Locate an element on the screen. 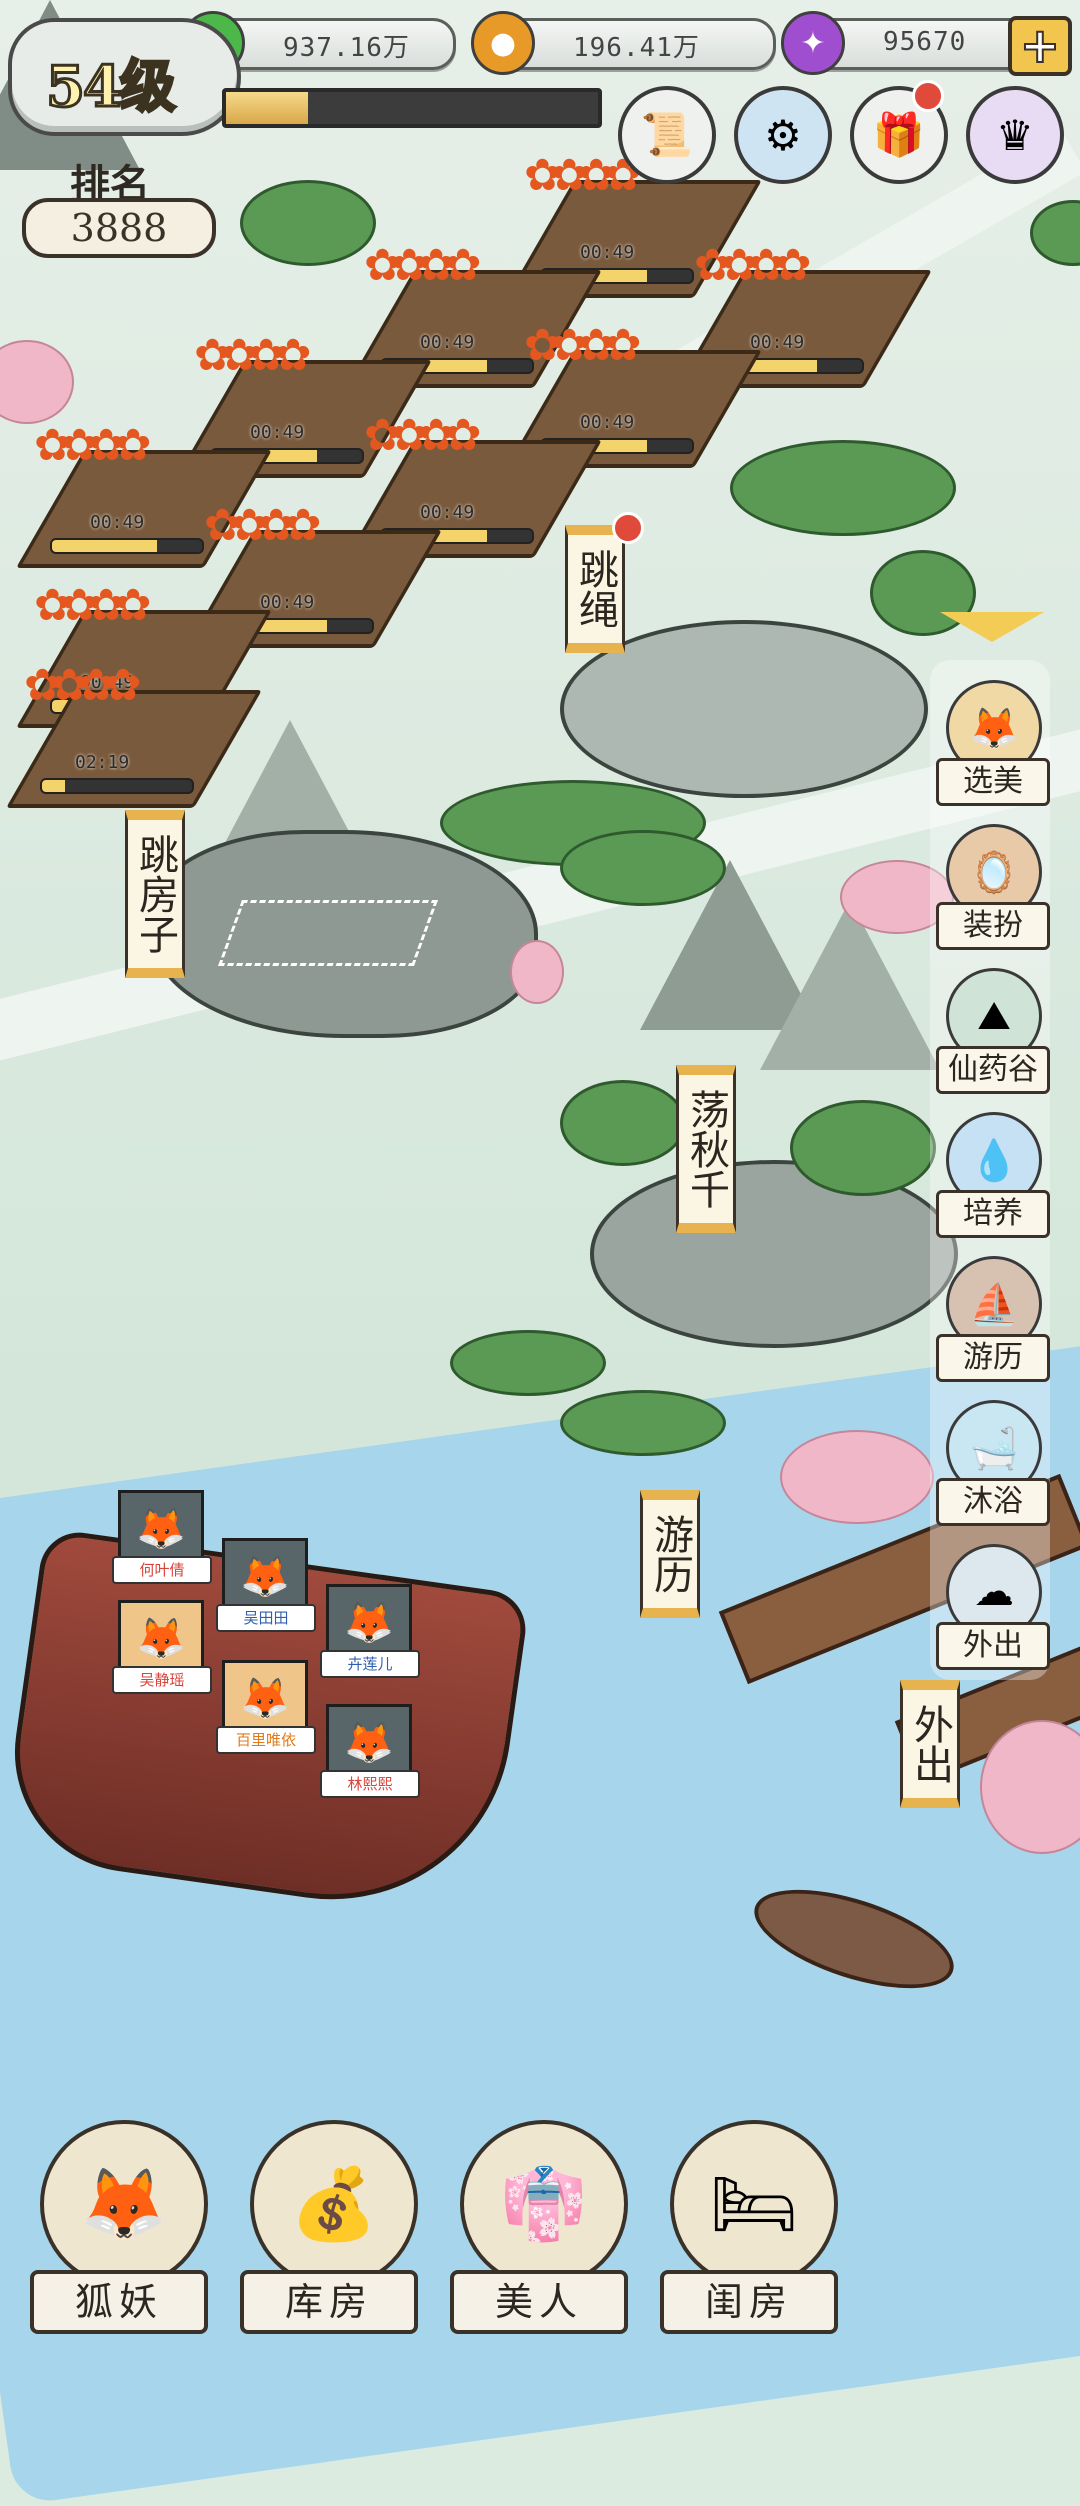  jade-amount: 937.16万 is located at coordinates (346, 48).